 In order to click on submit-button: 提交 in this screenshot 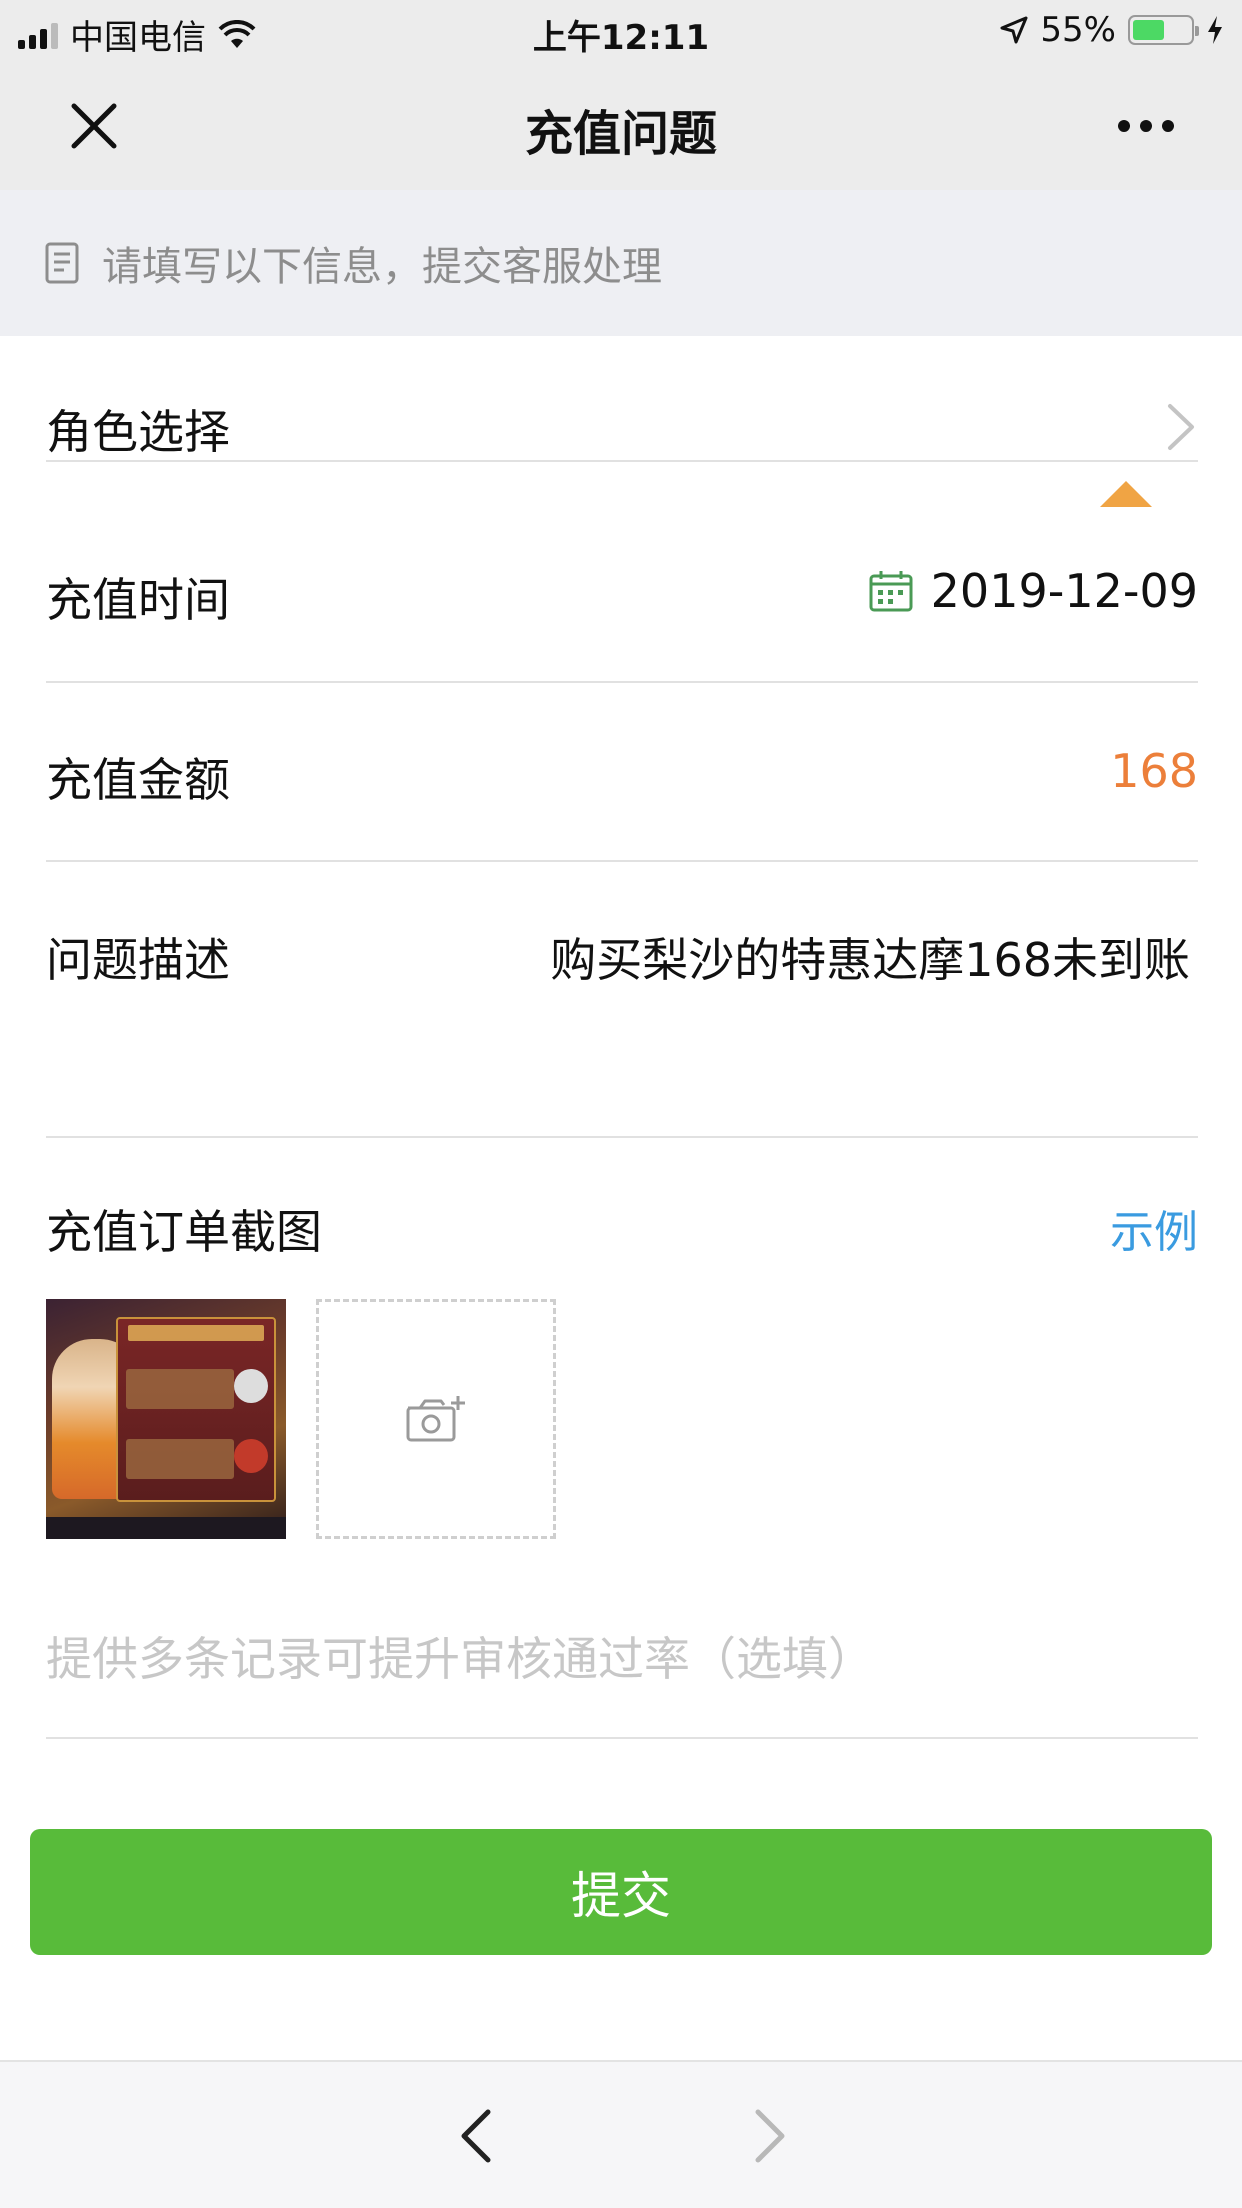, I will do `click(621, 1892)`.